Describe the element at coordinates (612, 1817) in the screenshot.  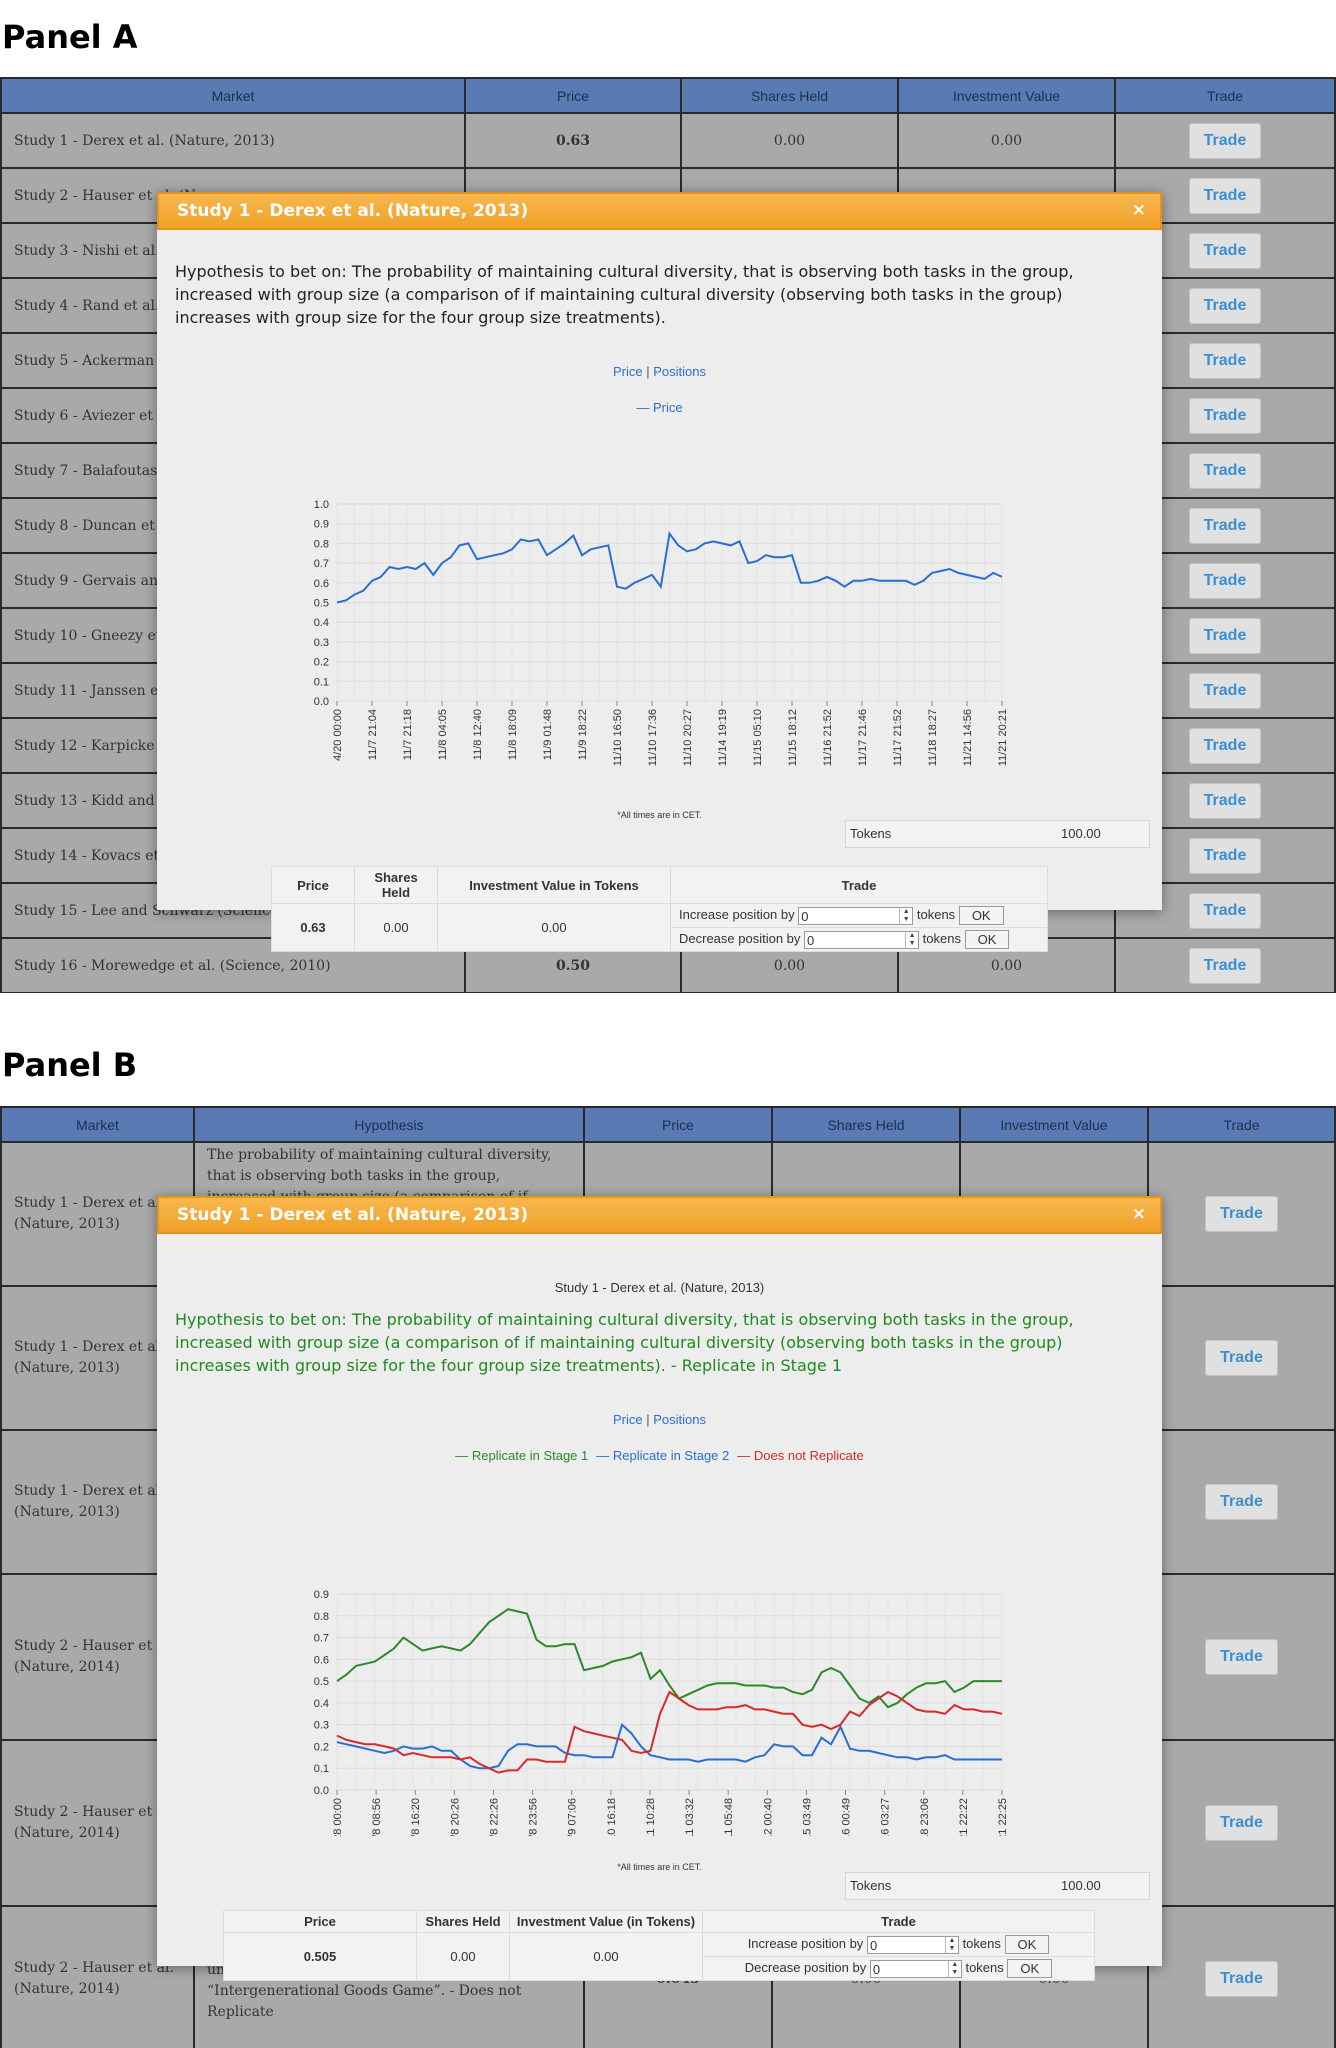
I see `x-tick-label: 11/10 16:18` at that location.